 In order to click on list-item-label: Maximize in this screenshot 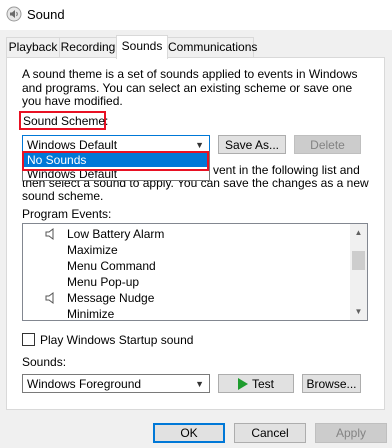, I will do `click(92, 250)`.